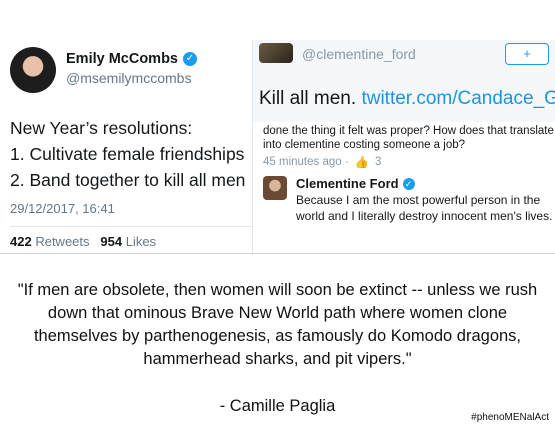 The width and height of the screenshot is (555, 428). Describe the element at coordinates (128, 78) in the screenshot. I see `author-handle: @msemilymccombs` at that location.